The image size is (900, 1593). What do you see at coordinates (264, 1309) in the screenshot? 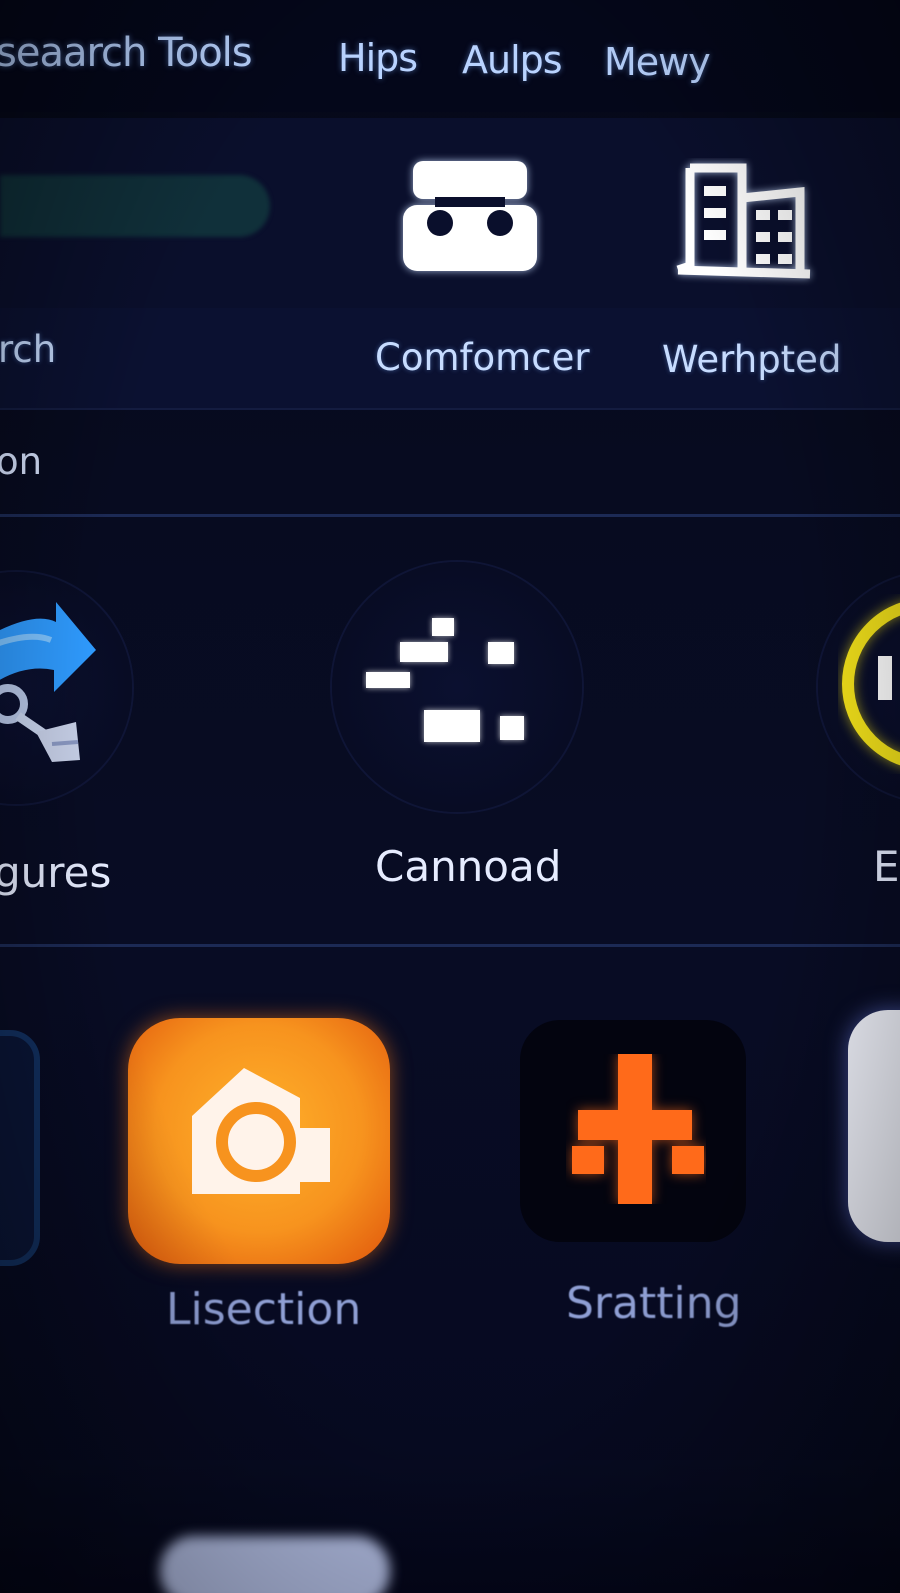
I see `app-lisection-label: Lisection` at bounding box center [264, 1309].